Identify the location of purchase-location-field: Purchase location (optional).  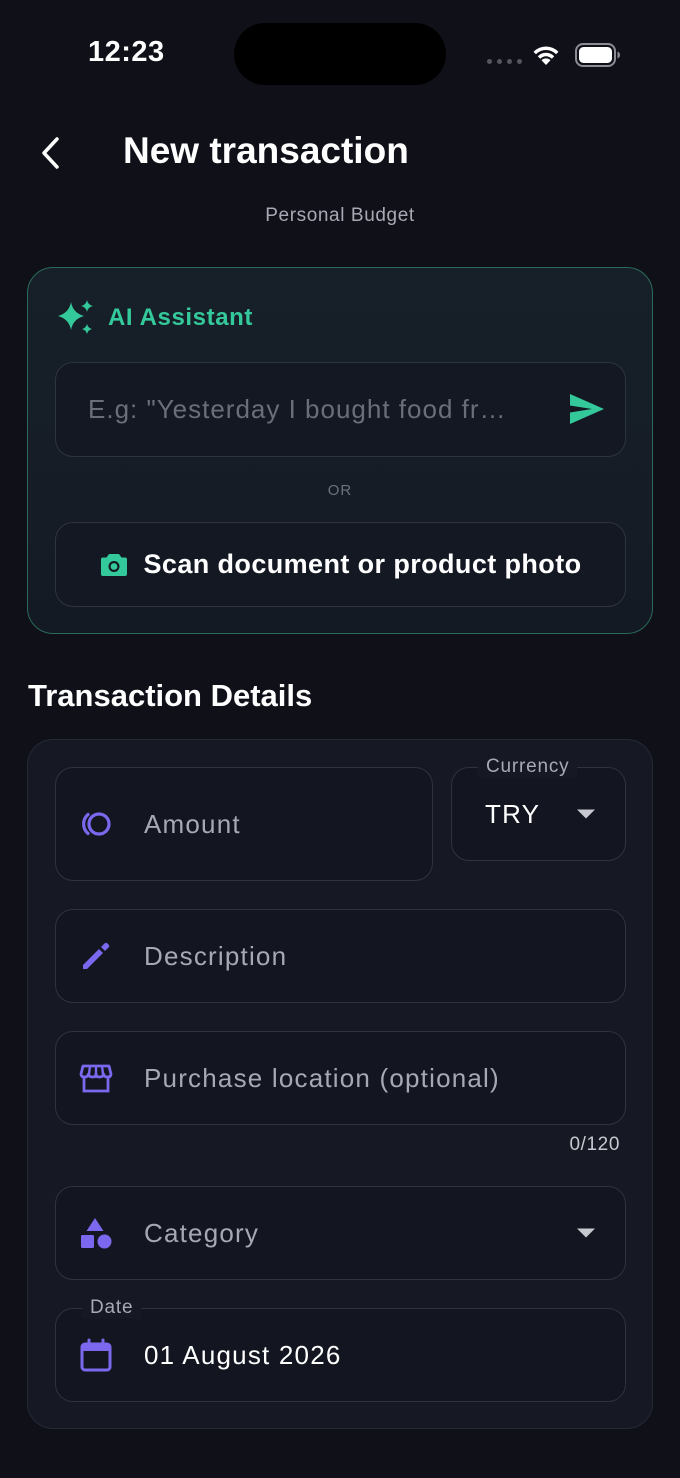
(340, 1078).